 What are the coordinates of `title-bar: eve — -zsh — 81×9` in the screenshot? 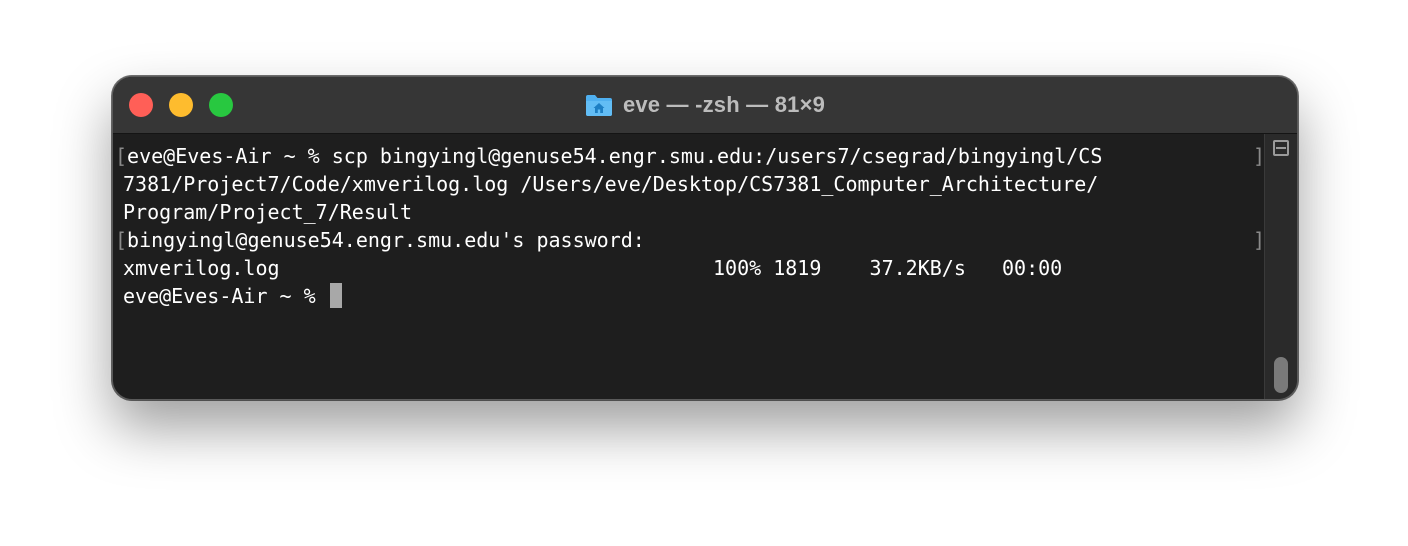 It's located at (705, 105).